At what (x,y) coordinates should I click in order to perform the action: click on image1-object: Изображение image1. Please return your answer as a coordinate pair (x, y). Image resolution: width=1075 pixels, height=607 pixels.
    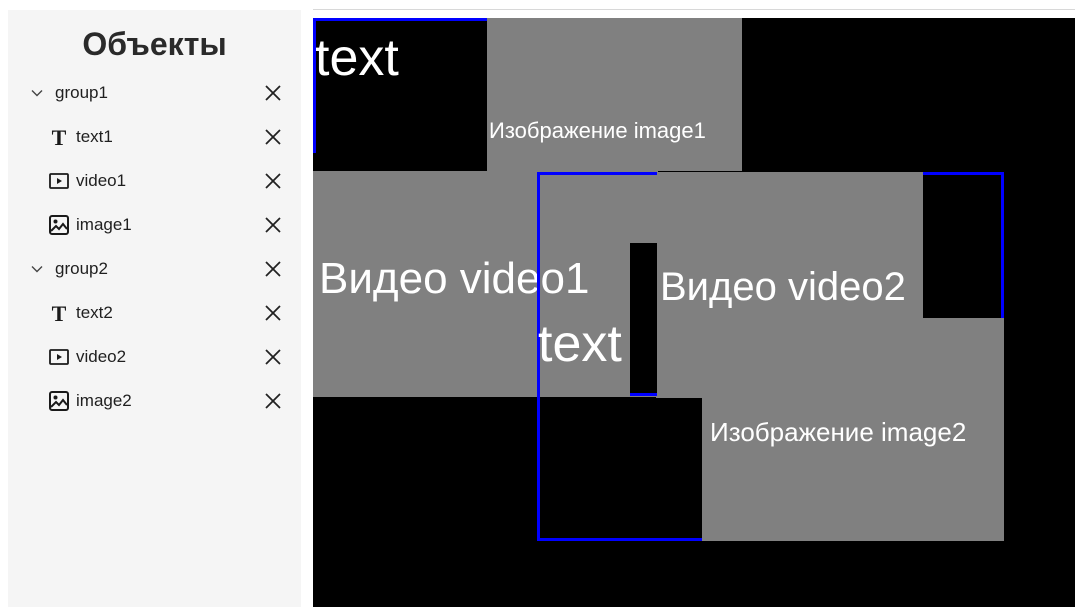
    Looking at the image, I should click on (614, 94).